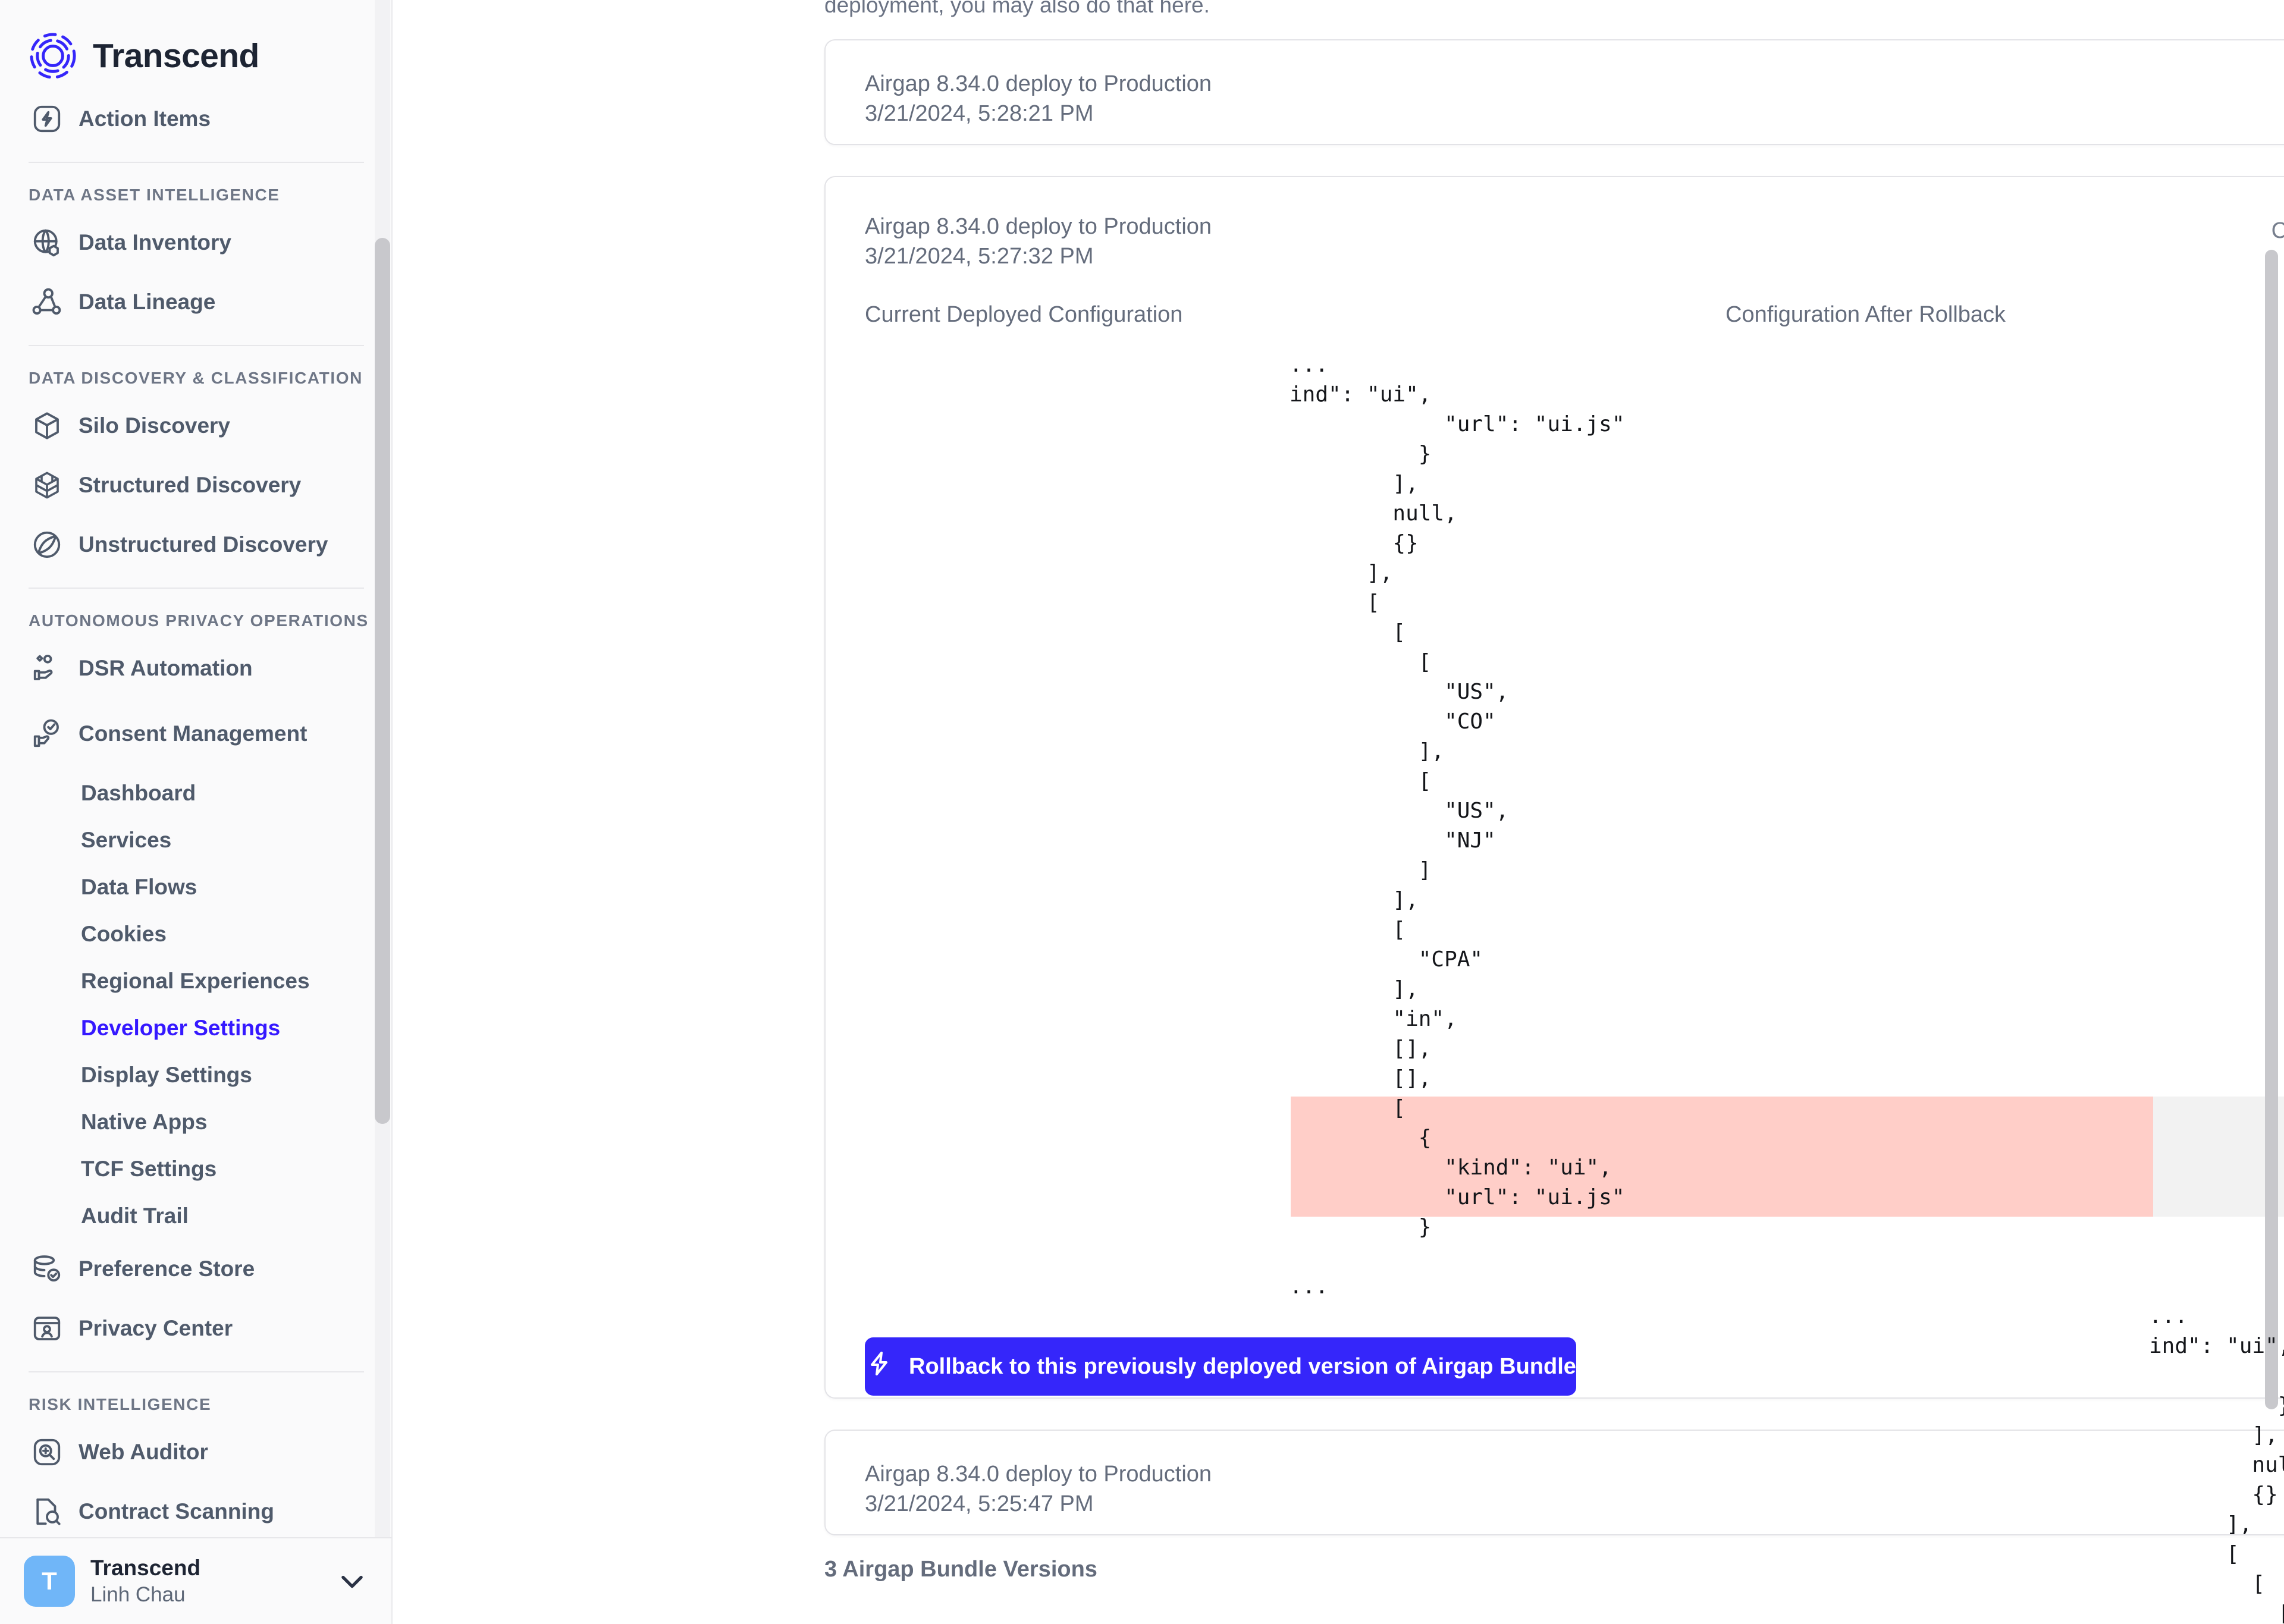  What do you see at coordinates (980, 1504) in the screenshot?
I see `card-date: 3/21/2024, 5:25:47 PM` at bounding box center [980, 1504].